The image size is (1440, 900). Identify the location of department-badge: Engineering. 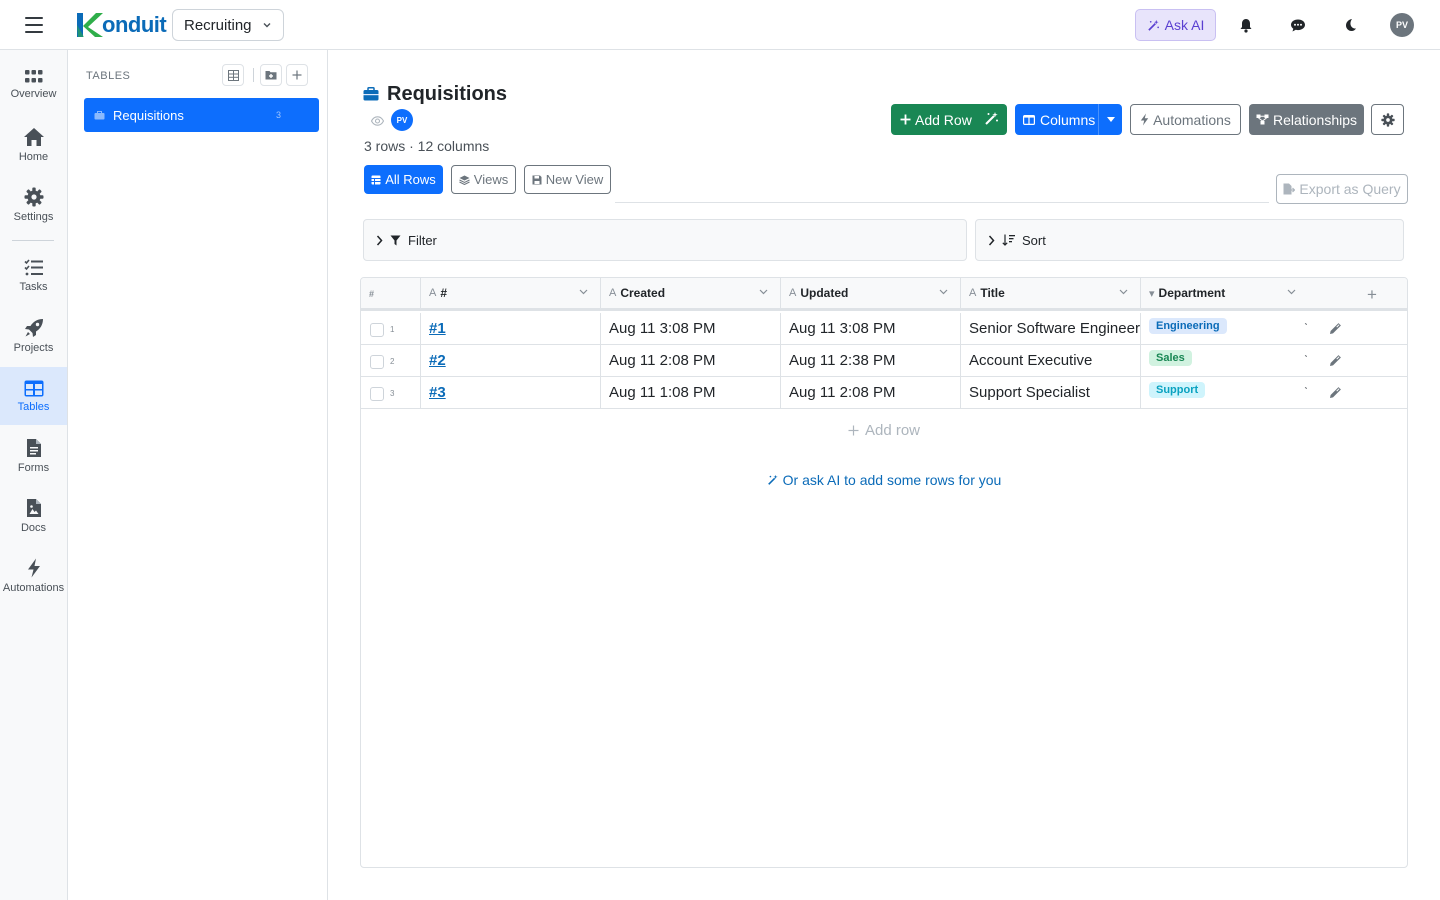
(1188, 325).